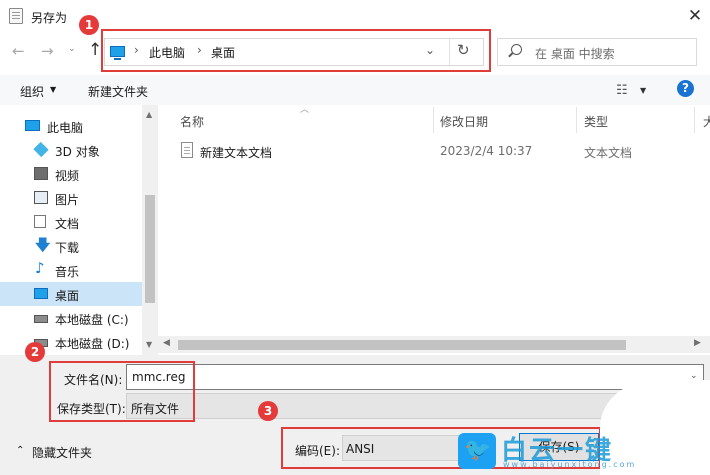 This screenshot has width=710, height=475. What do you see at coordinates (149, 344) in the screenshot?
I see `scroll-down-icon: ▼` at bounding box center [149, 344].